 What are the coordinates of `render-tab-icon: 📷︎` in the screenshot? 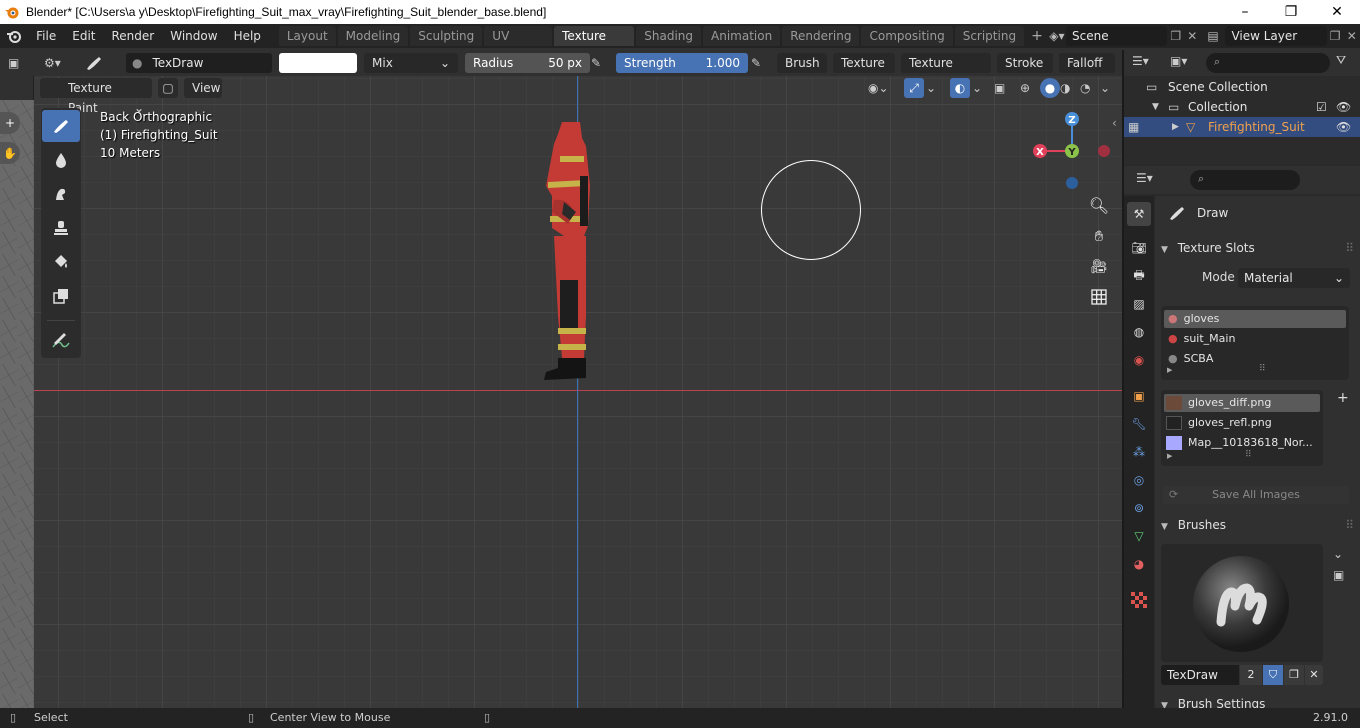 It's located at (1139, 248).